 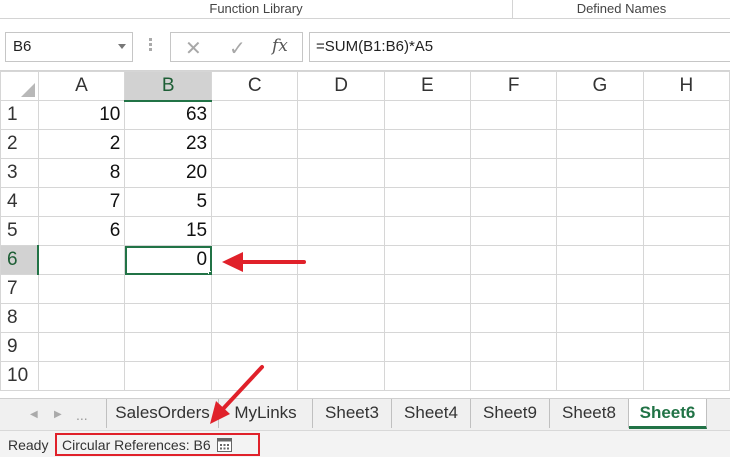 What do you see at coordinates (168, 231) in the screenshot?
I see `cell-b5: 15` at bounding box center [168, 231].